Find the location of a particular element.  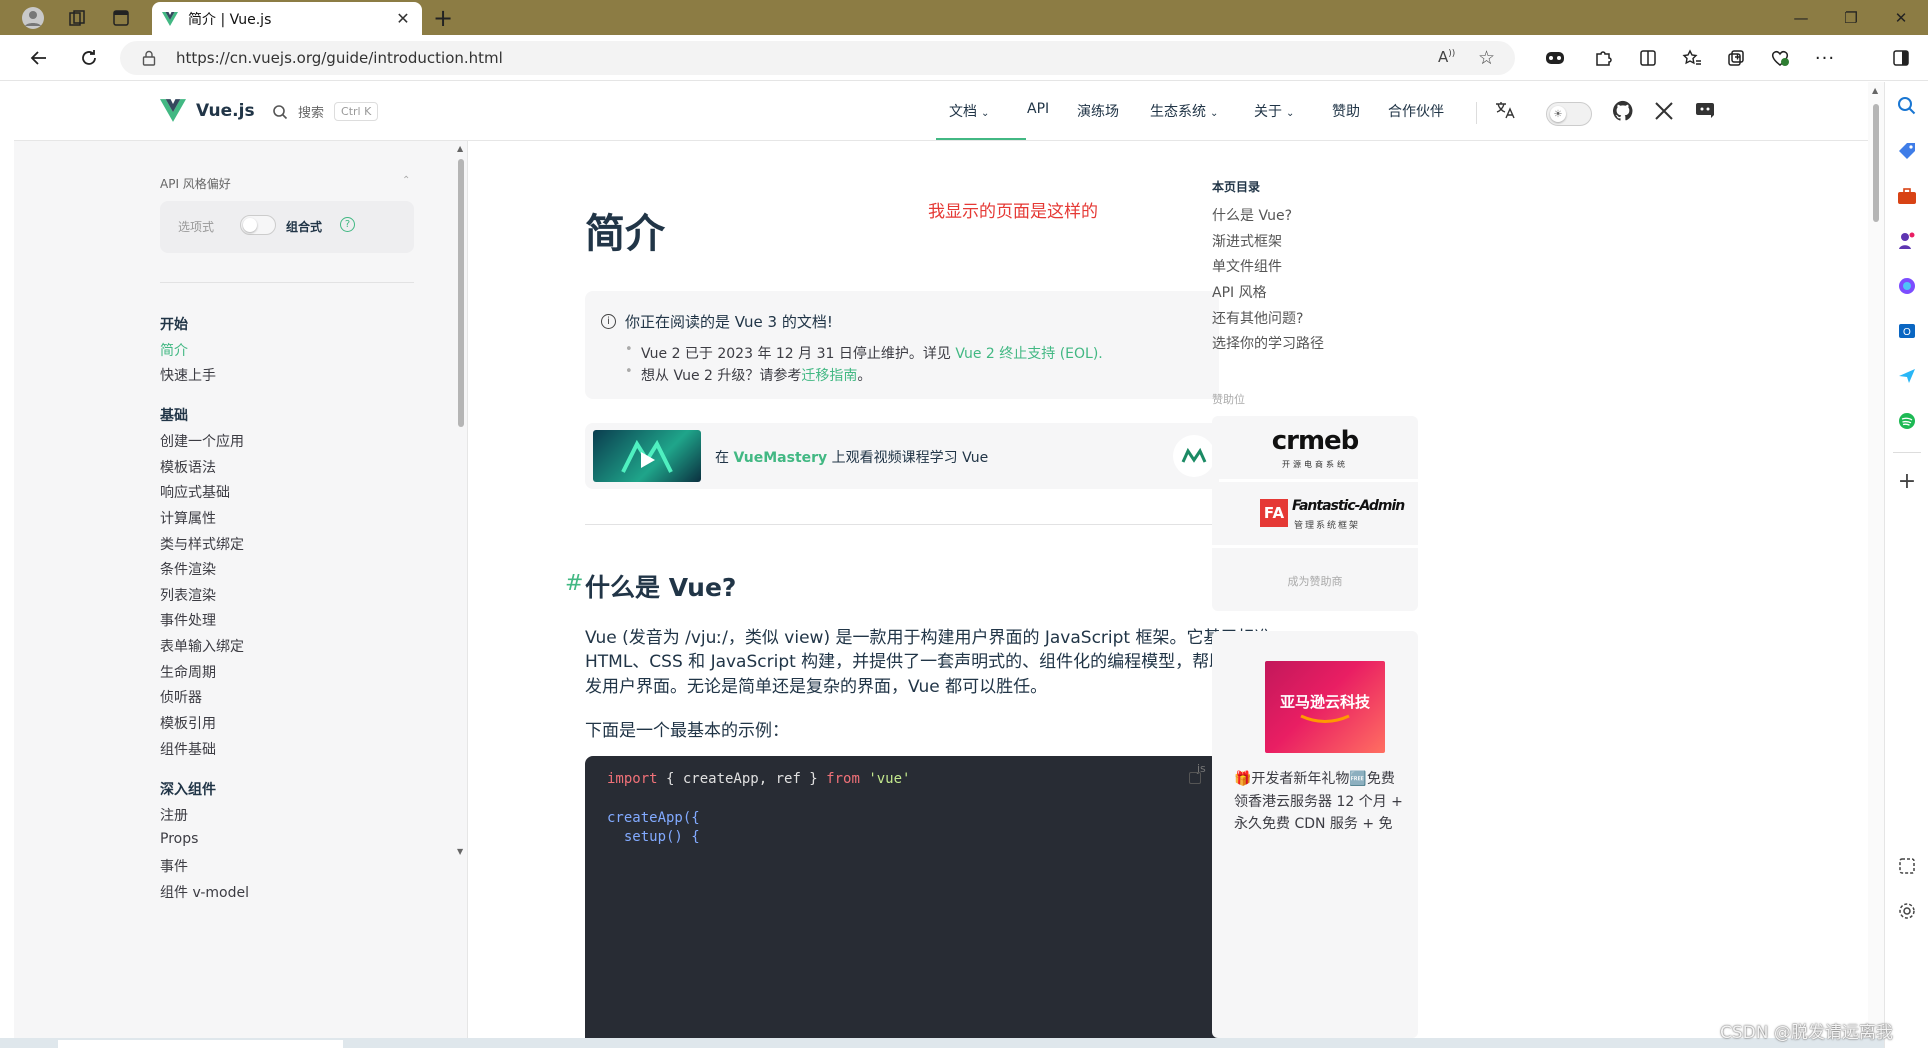

chevron-up-icon: ⌃ is located at coordinates (406, 180).